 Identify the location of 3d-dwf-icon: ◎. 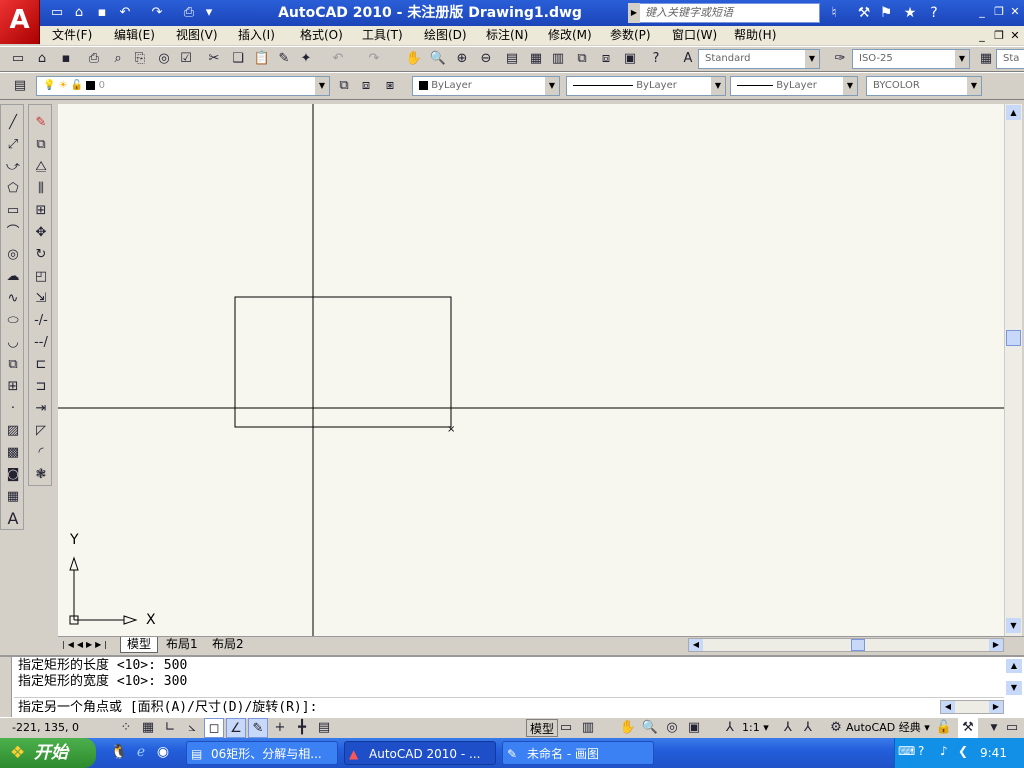
(164, 59).